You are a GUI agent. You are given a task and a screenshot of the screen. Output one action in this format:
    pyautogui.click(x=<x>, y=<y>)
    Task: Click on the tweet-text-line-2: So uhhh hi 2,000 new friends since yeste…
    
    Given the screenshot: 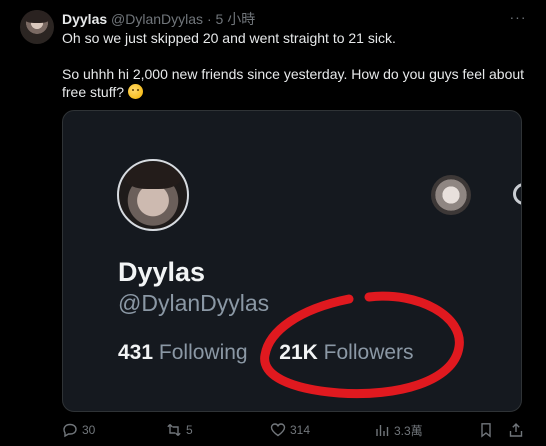 What is the action you would take?
    pyautogui.click(x=297, y=83)
    